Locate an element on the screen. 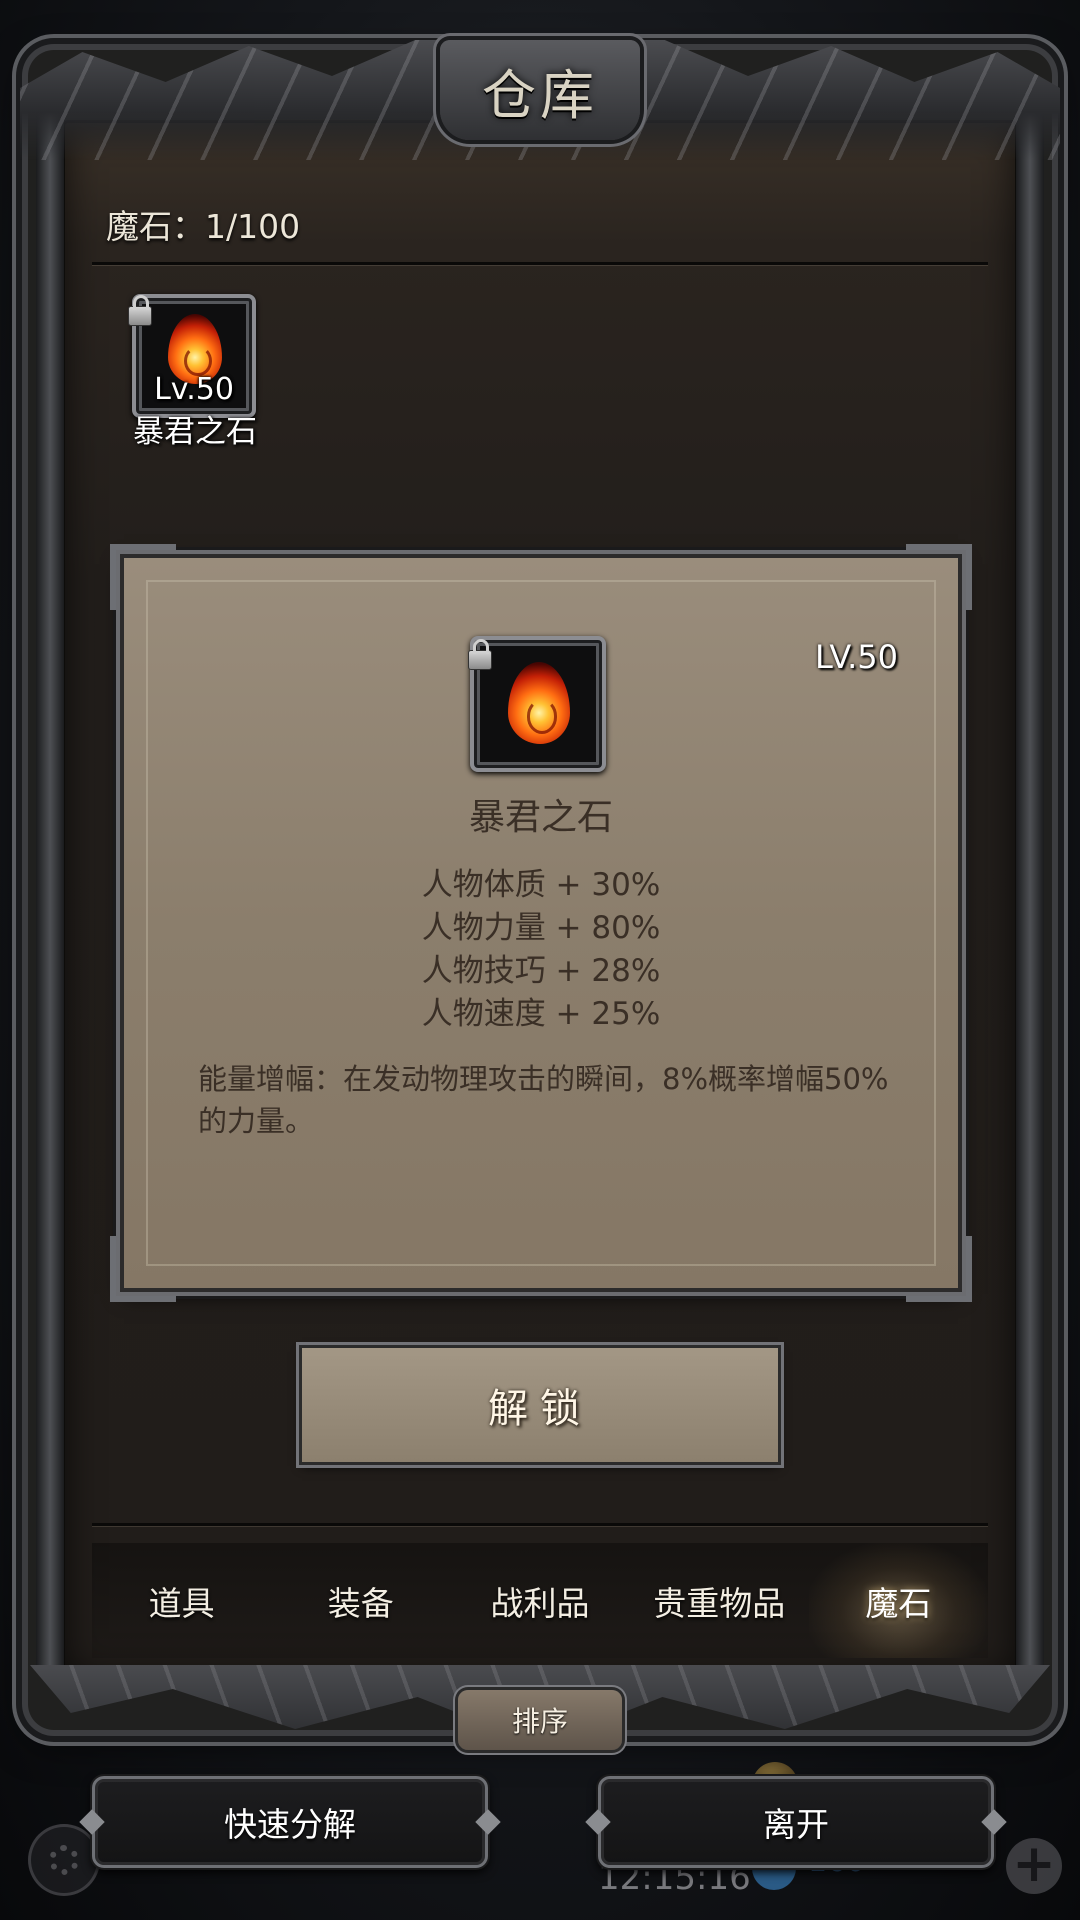 This screenshot has width=1080, height=1920. stat-line: 人物体质 + 30% is located at coordinates (541, 885).